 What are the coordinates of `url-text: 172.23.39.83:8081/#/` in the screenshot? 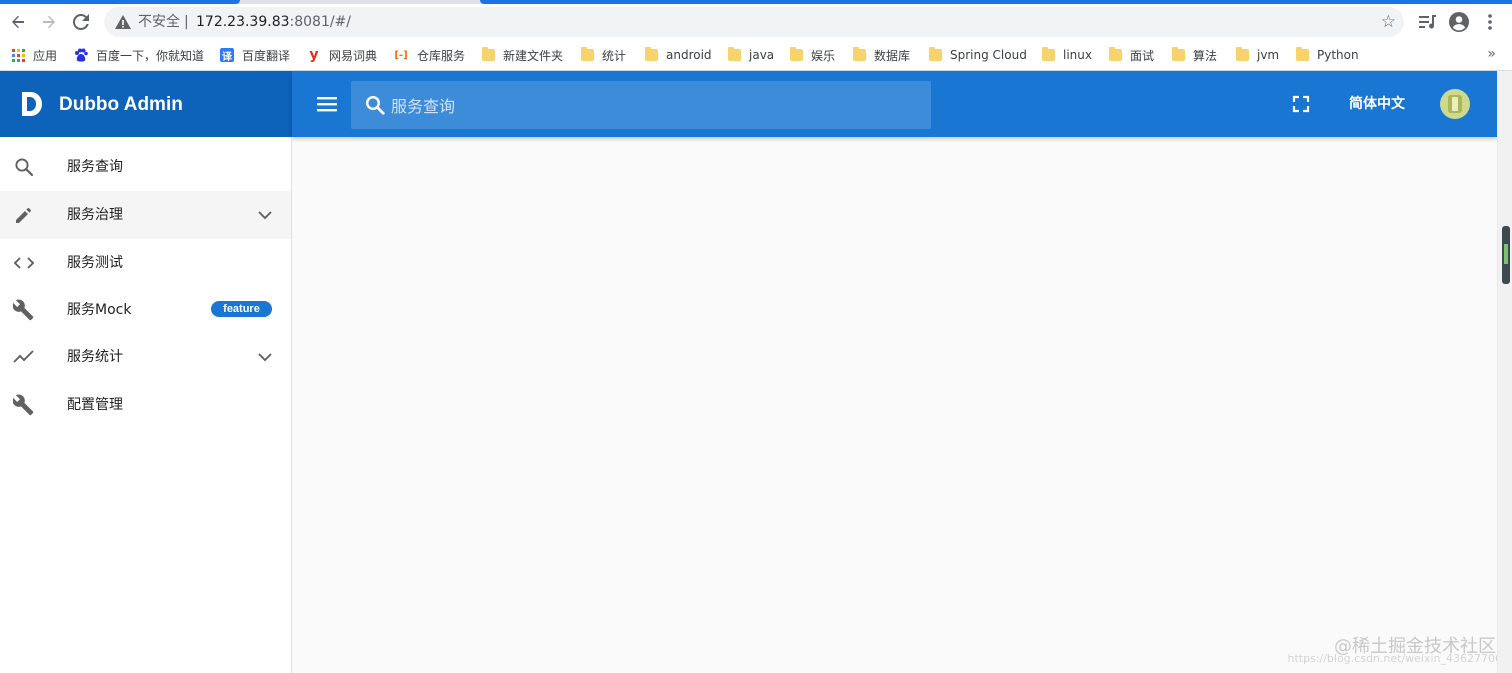 It's located at (273, 22).